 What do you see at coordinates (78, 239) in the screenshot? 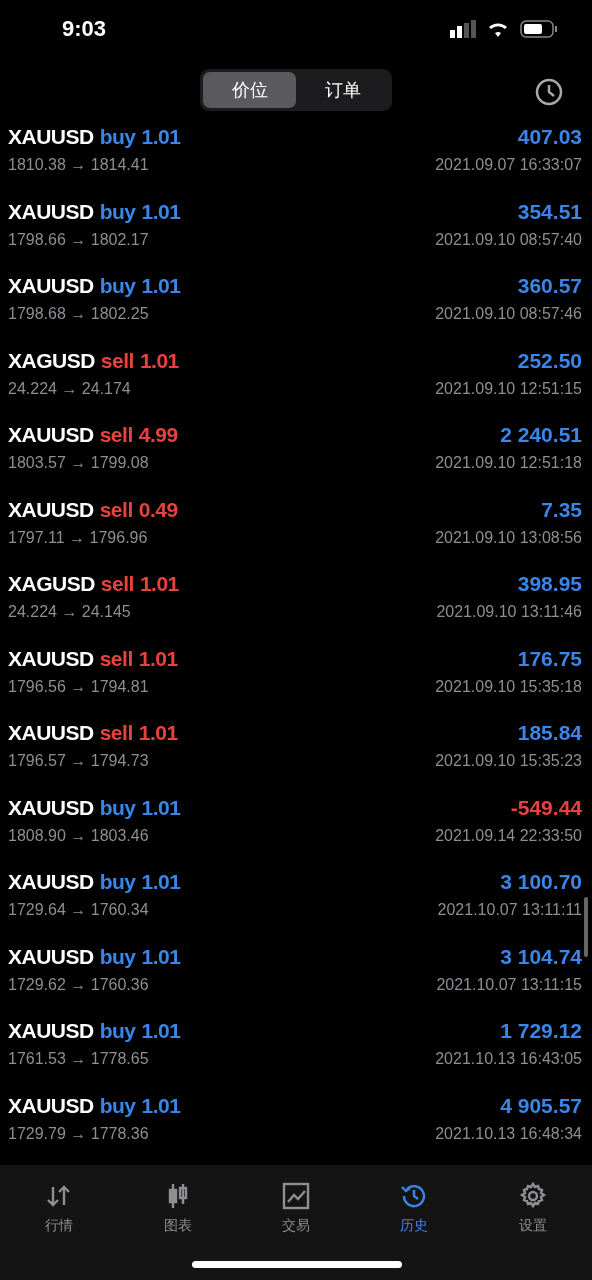
I see `price-range: 1798.66 → 1802.17` at bounding box center [78, 239].